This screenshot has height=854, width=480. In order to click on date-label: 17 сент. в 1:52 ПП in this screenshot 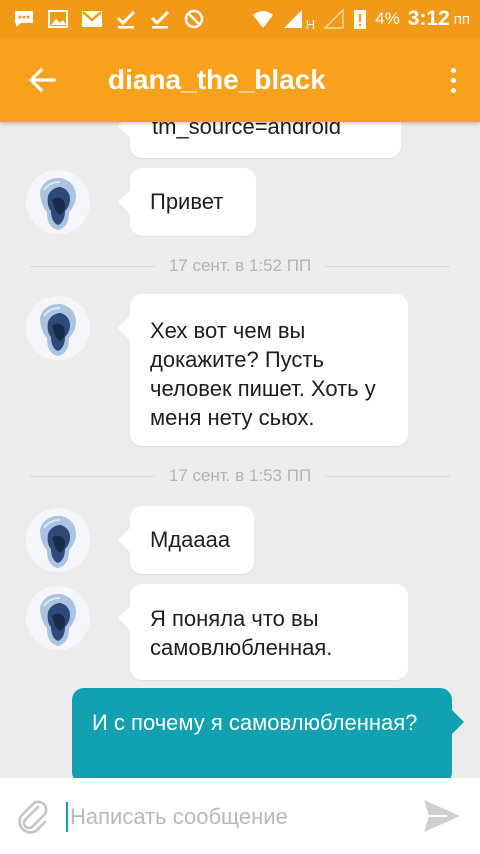, I will do `click(240, 265)`.